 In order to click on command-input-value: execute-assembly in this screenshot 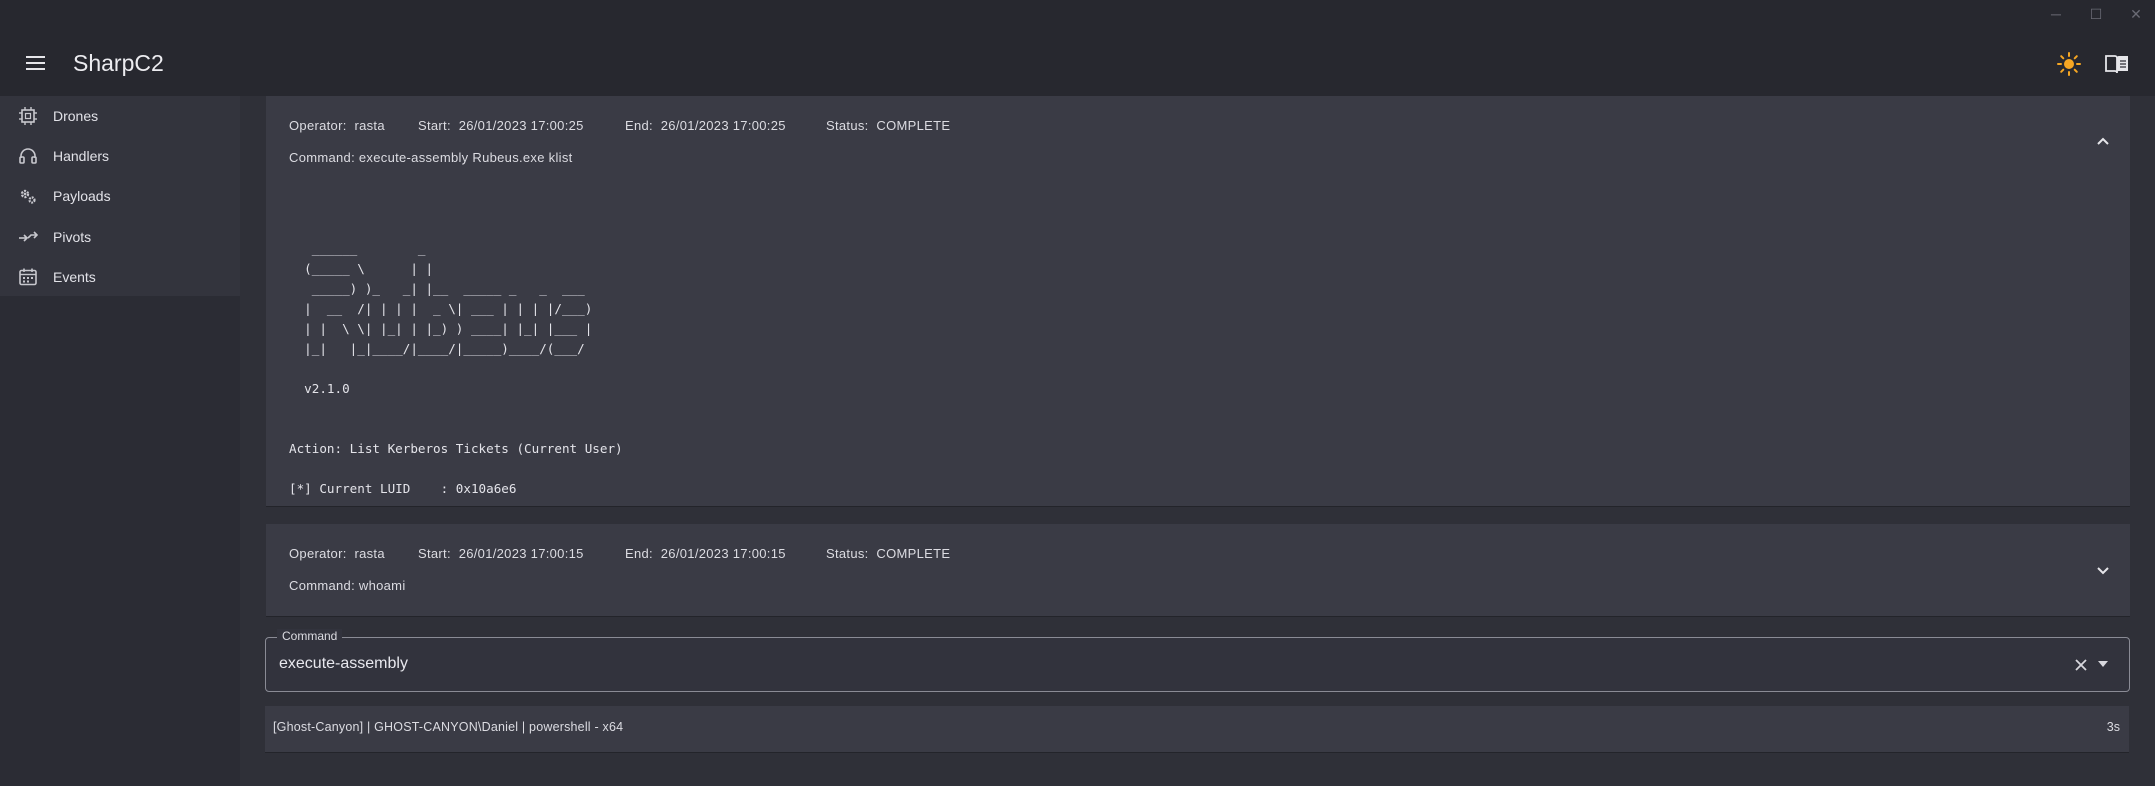, I will do `click(343, 664)`.